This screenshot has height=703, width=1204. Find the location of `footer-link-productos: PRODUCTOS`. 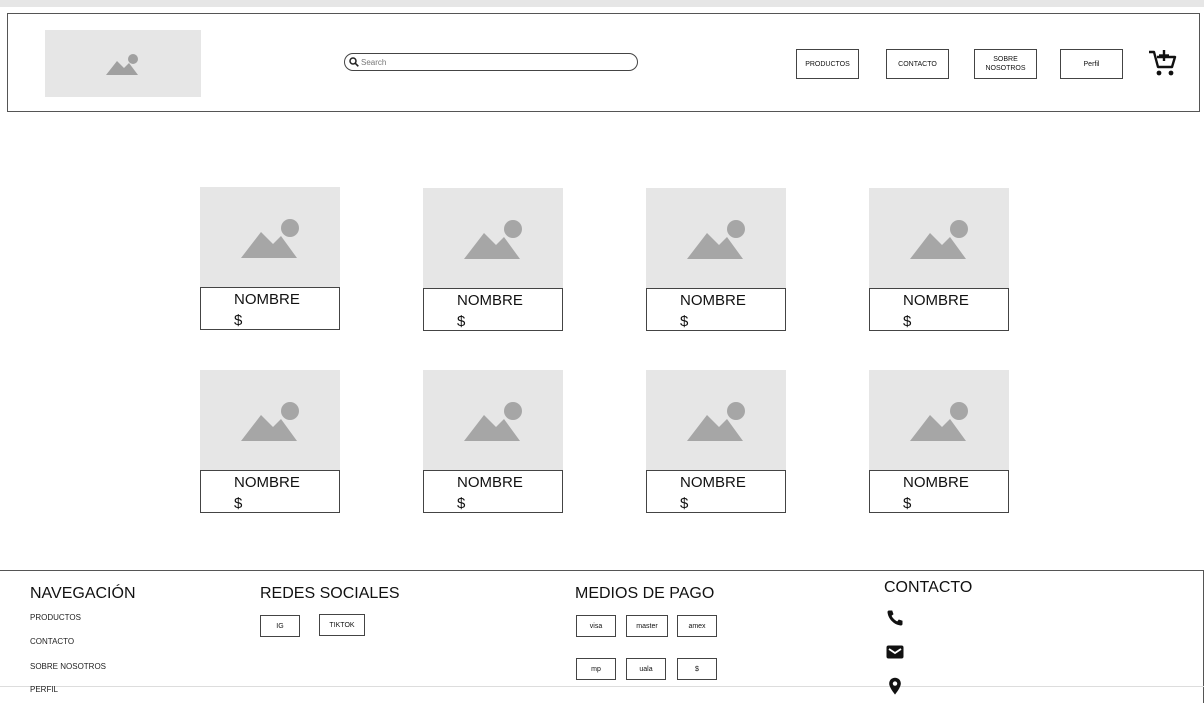

footer-link-productos: PRODUCTOS is located at coordinates (55, 617).